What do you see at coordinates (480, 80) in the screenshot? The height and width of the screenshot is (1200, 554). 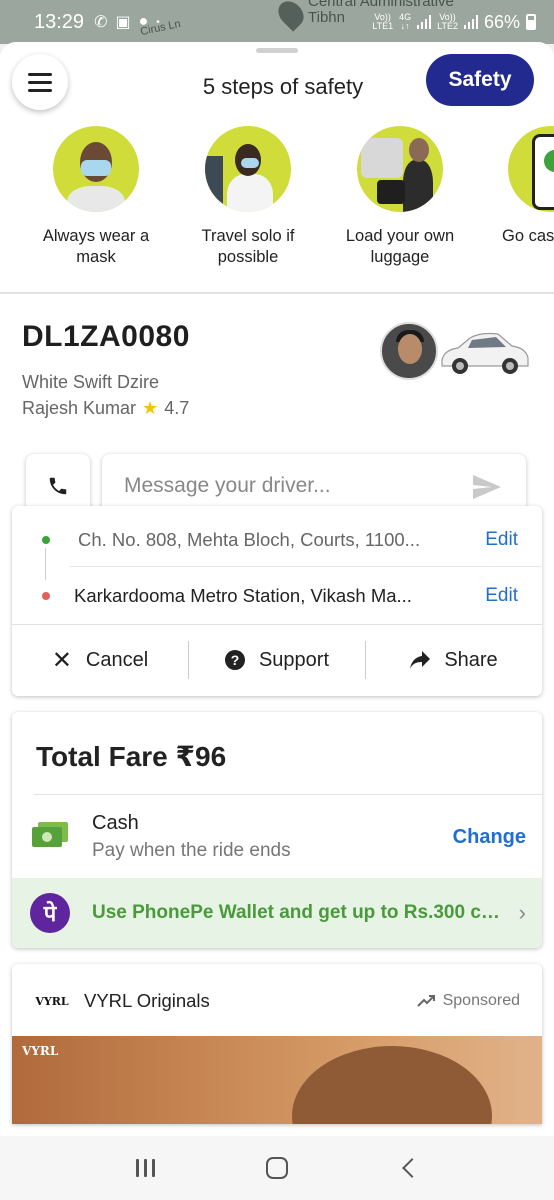 I see `safety-button: Safety` at bounding box center [480, 80].